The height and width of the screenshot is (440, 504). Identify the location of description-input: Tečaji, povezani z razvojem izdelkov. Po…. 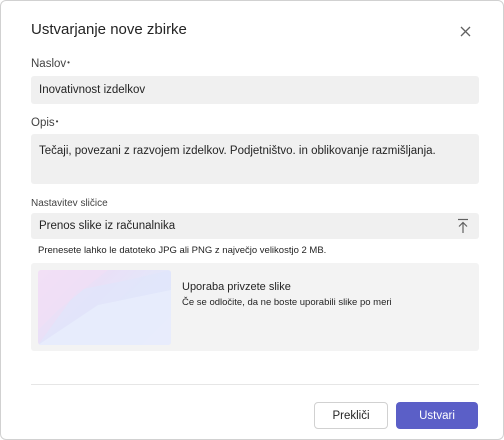
(255, 159).